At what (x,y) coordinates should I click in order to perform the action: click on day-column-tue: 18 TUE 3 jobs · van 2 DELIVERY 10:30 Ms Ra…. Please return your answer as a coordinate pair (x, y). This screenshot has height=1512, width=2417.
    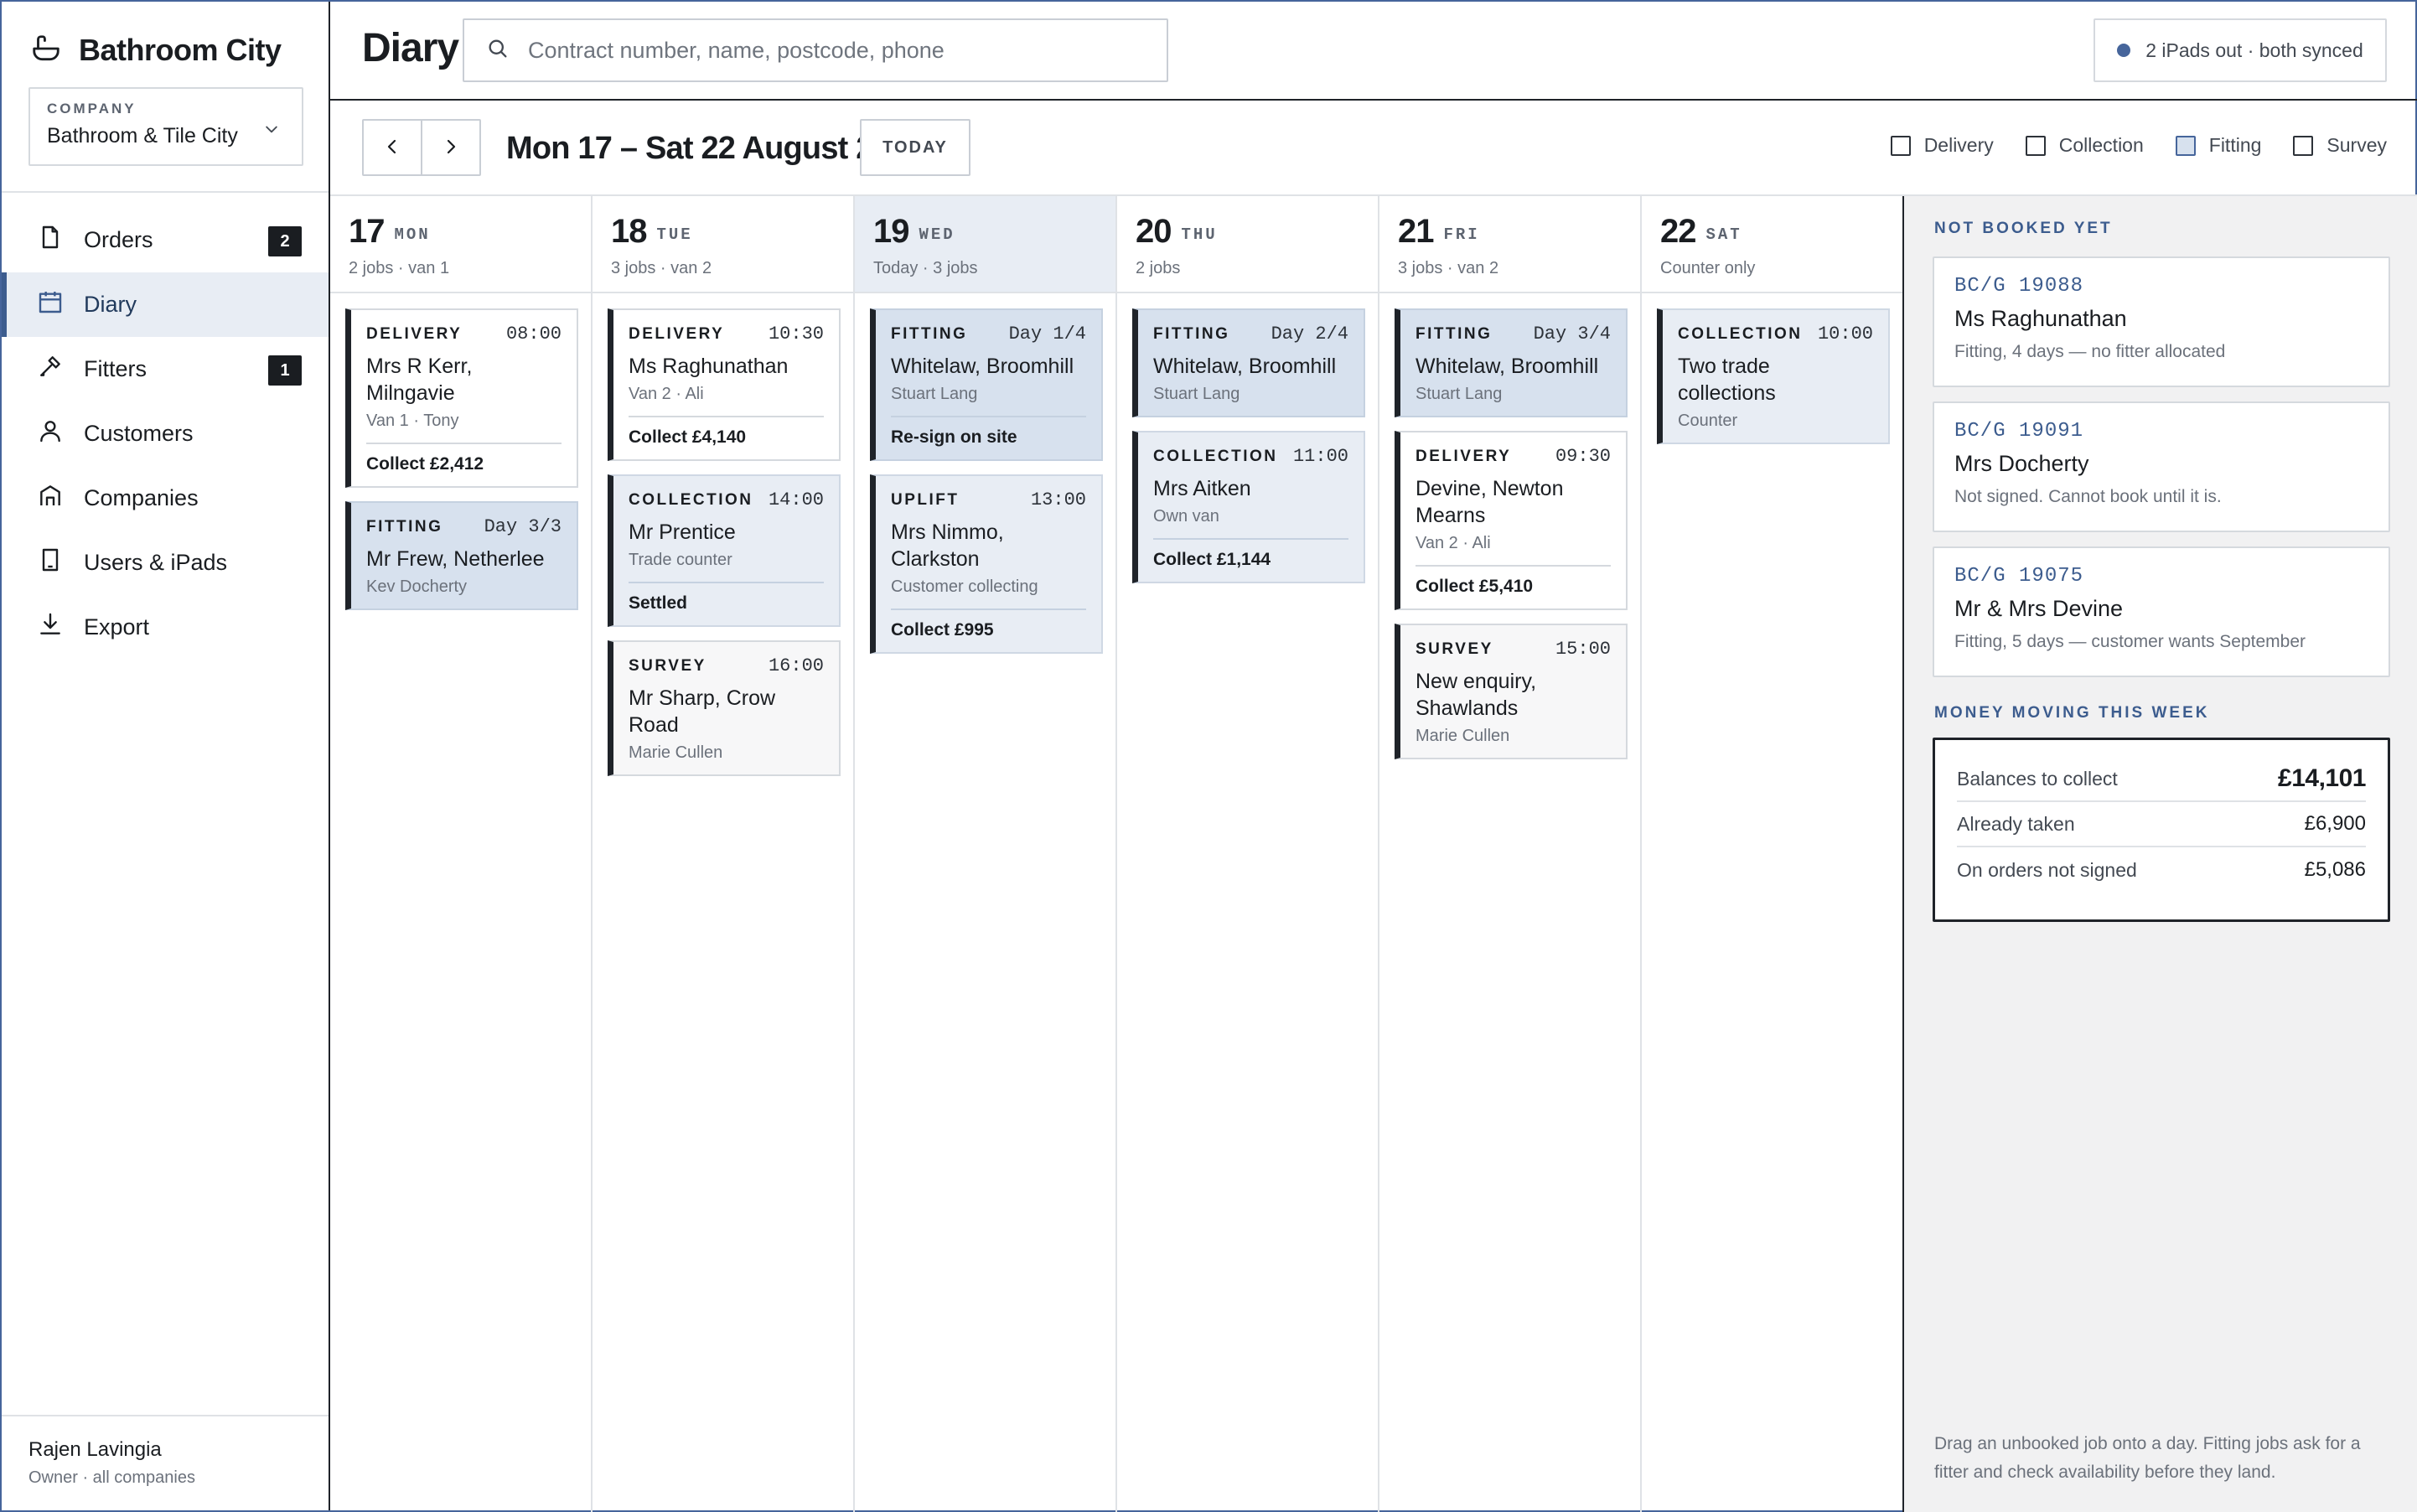
    Looking at the image, I should click on (724, 854).